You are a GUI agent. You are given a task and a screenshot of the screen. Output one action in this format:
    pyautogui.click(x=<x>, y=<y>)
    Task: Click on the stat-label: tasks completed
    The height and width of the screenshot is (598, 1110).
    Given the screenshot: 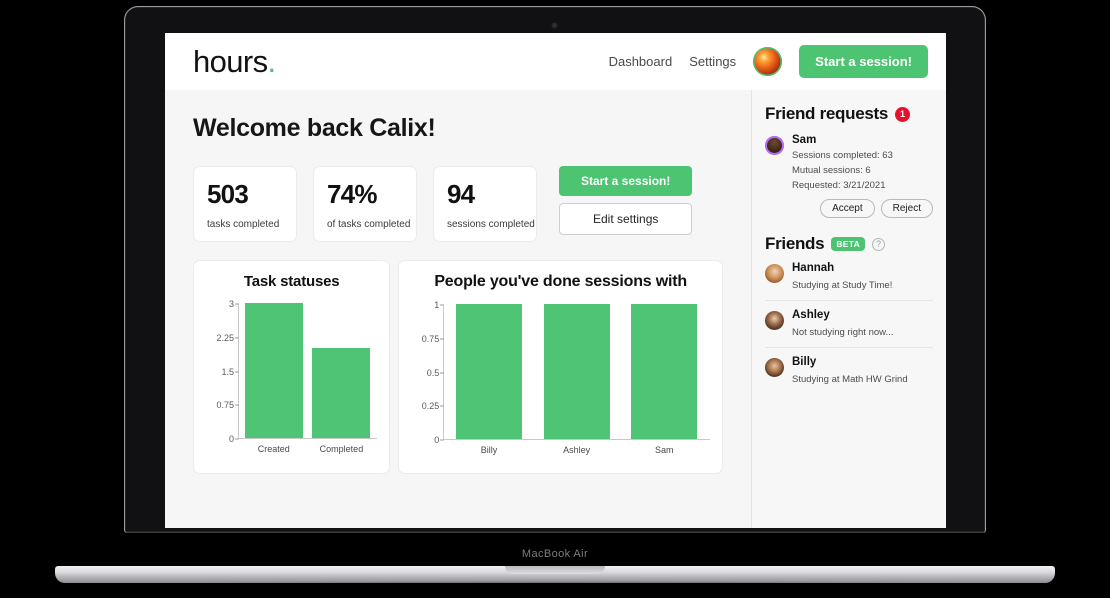 What is the action you would take?
    pyautogui.click(x=243, y=224)
    